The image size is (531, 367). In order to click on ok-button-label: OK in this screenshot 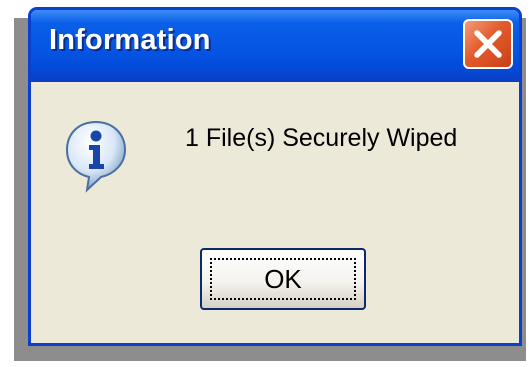, I will do `click(283, 278)`.